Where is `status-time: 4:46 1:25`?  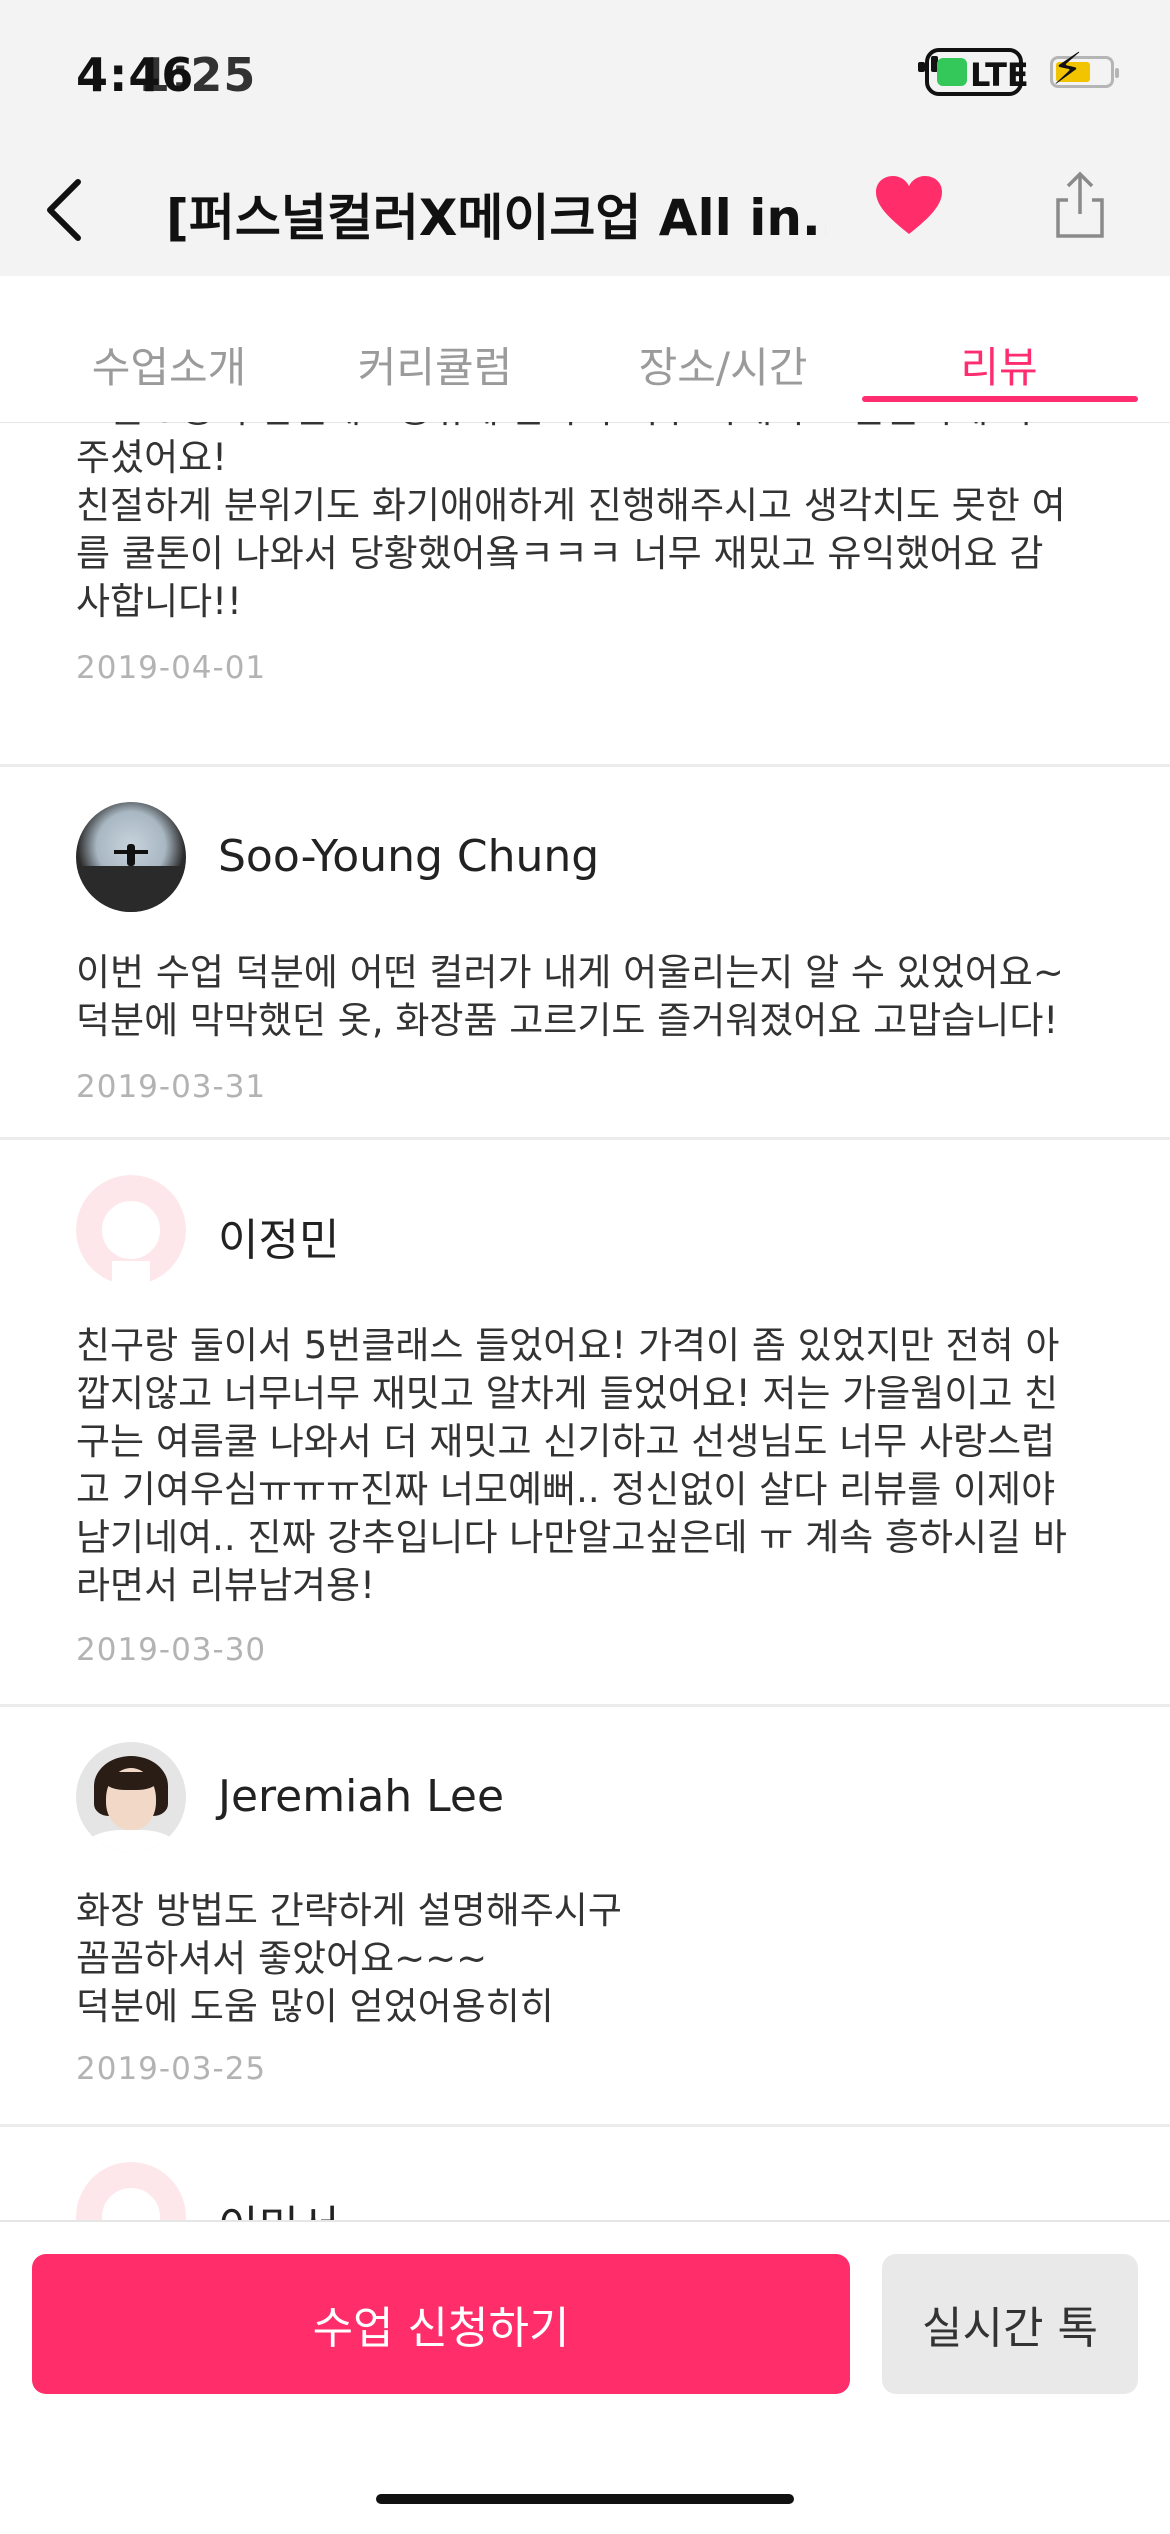 status-time: 4:46 1:25 is located at coordinates (165, 75).